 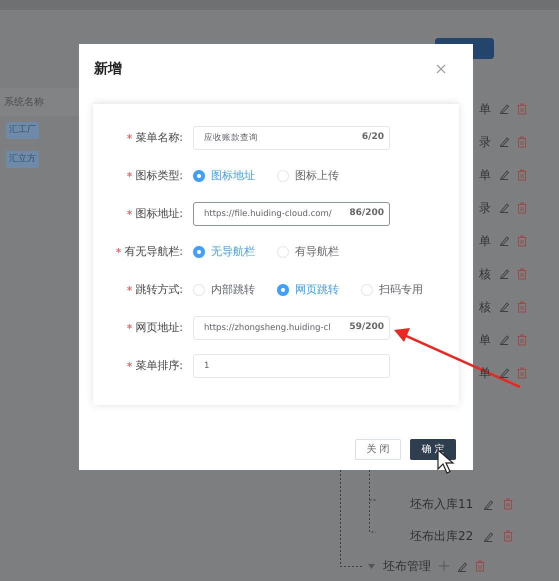 What do you see at coordinates (378, 449) in the screenshot?
I see `close-button: 关闭` at bounding box center [378, 449].